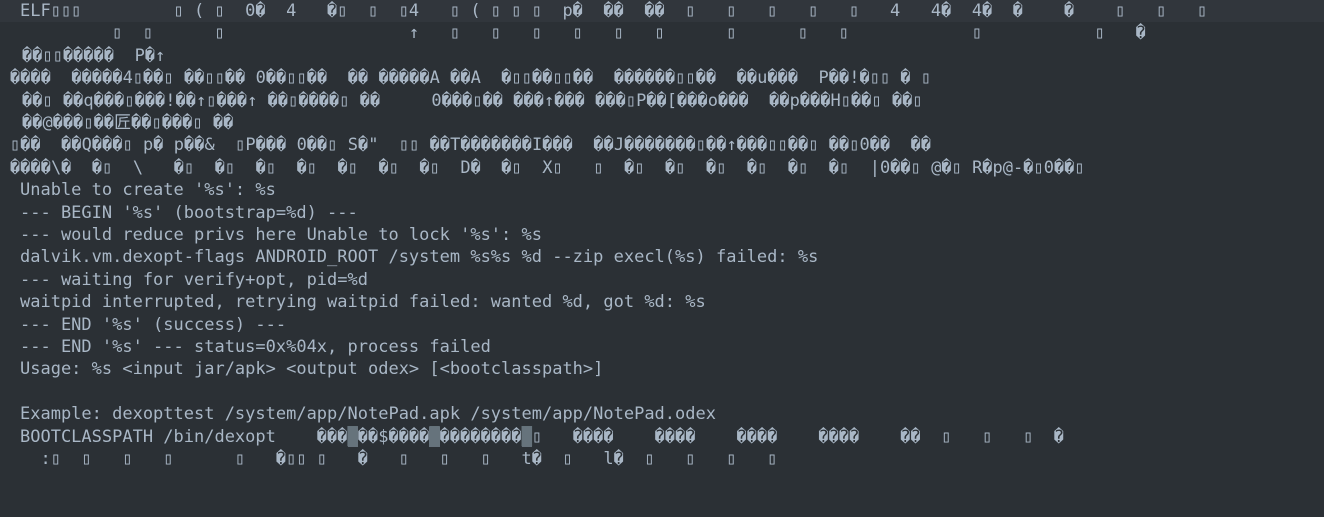 The image size is (1324, 517). Describe the element at coordinates (153, 324) in the screenshot. I see `line-text: --- END '%s' (success) ---` at that location.